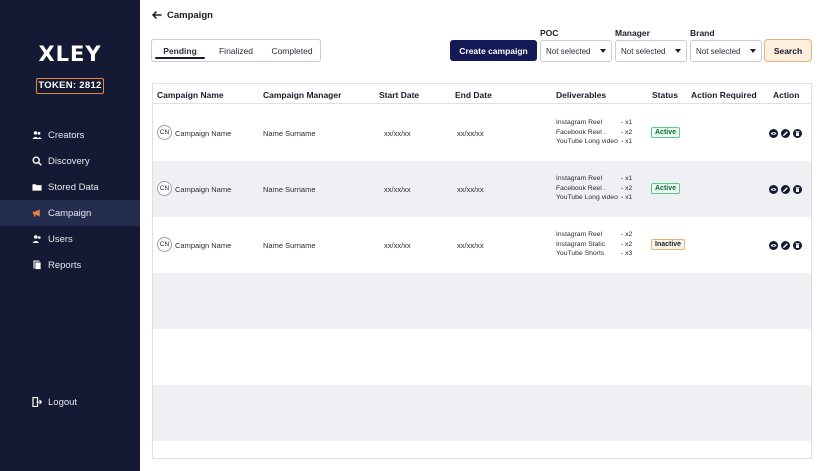  What do you see at coordinates (702, 33) in the screenshot?
I see `brand-filter-label: Brand` at bounding box center [702, 33].